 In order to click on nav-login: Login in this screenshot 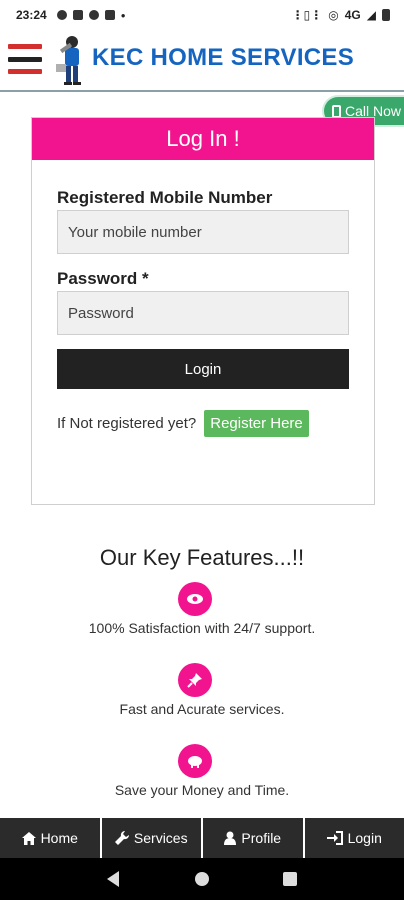, I will do `click(354, 838)`.